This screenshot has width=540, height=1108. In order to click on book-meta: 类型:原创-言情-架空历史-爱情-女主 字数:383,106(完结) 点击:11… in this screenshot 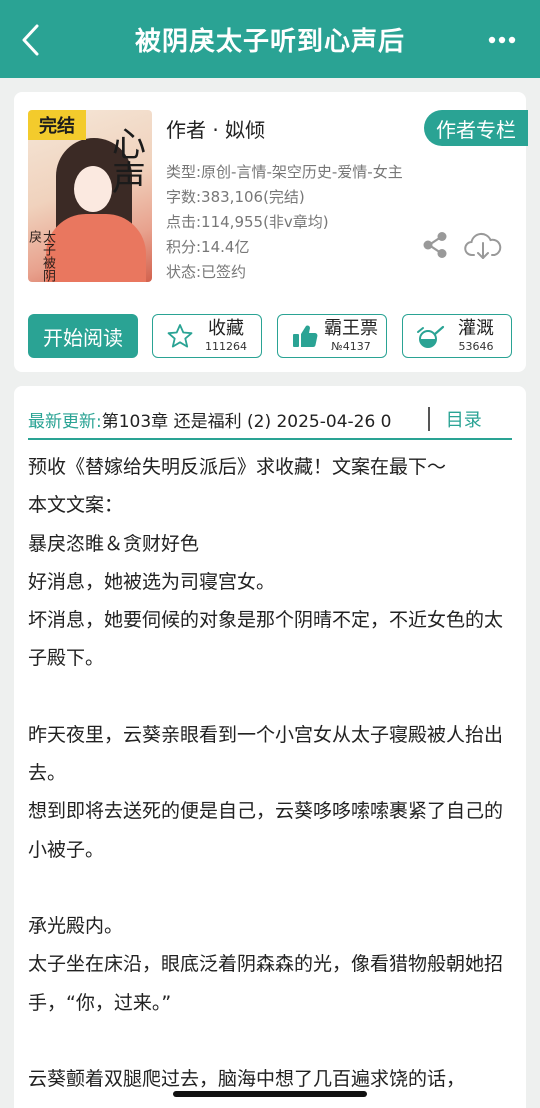, I will do `click(316, 222)`.